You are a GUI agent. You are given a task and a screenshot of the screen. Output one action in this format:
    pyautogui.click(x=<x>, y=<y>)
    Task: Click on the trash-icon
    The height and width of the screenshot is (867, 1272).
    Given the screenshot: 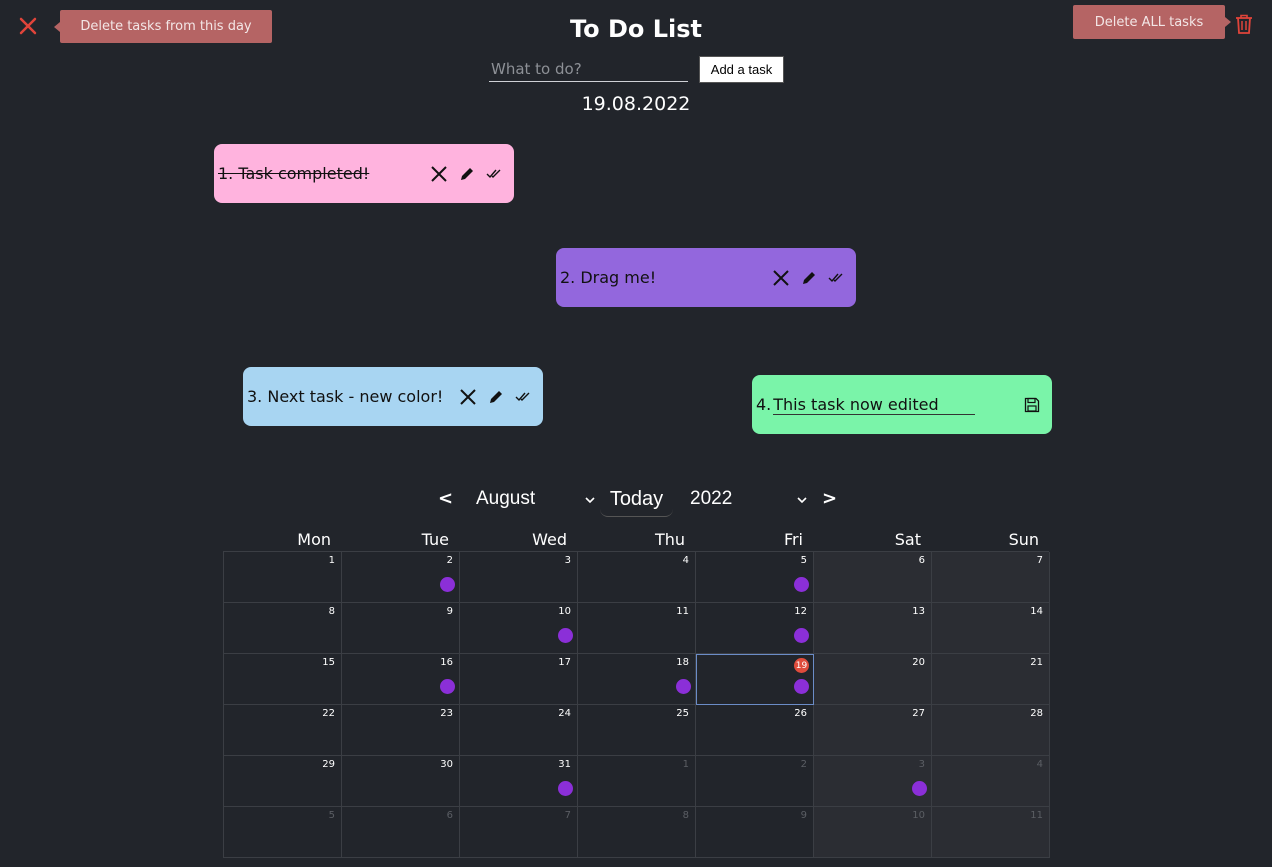 What is the action you would take?
    pyautogui.click(x=1245, y=25)
    